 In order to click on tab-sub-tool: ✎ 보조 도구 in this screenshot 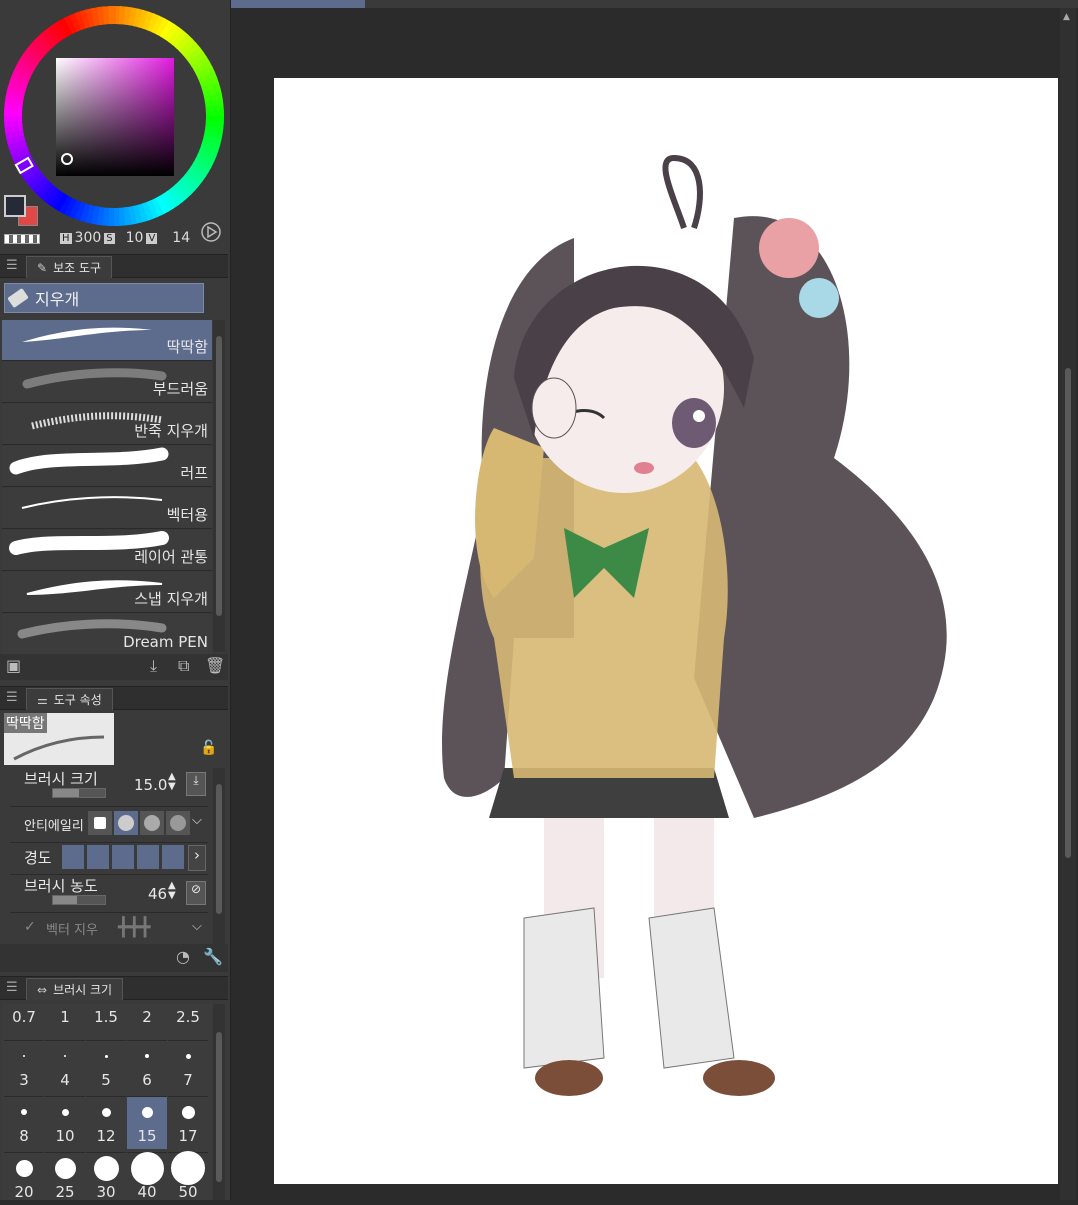, I will do `click(69, 267)`.